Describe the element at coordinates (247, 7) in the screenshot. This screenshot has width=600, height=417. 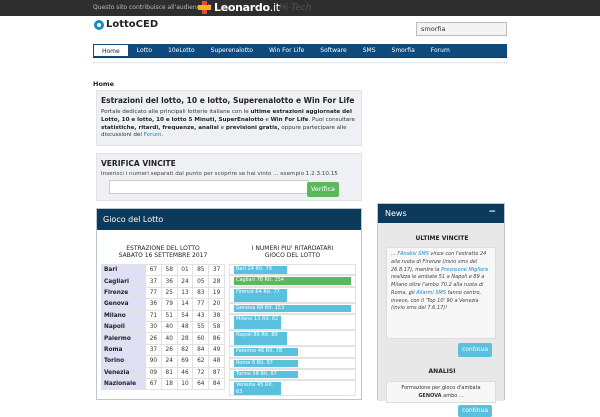
I see `leonardo-logo-text: Leonardo.it` at that location.